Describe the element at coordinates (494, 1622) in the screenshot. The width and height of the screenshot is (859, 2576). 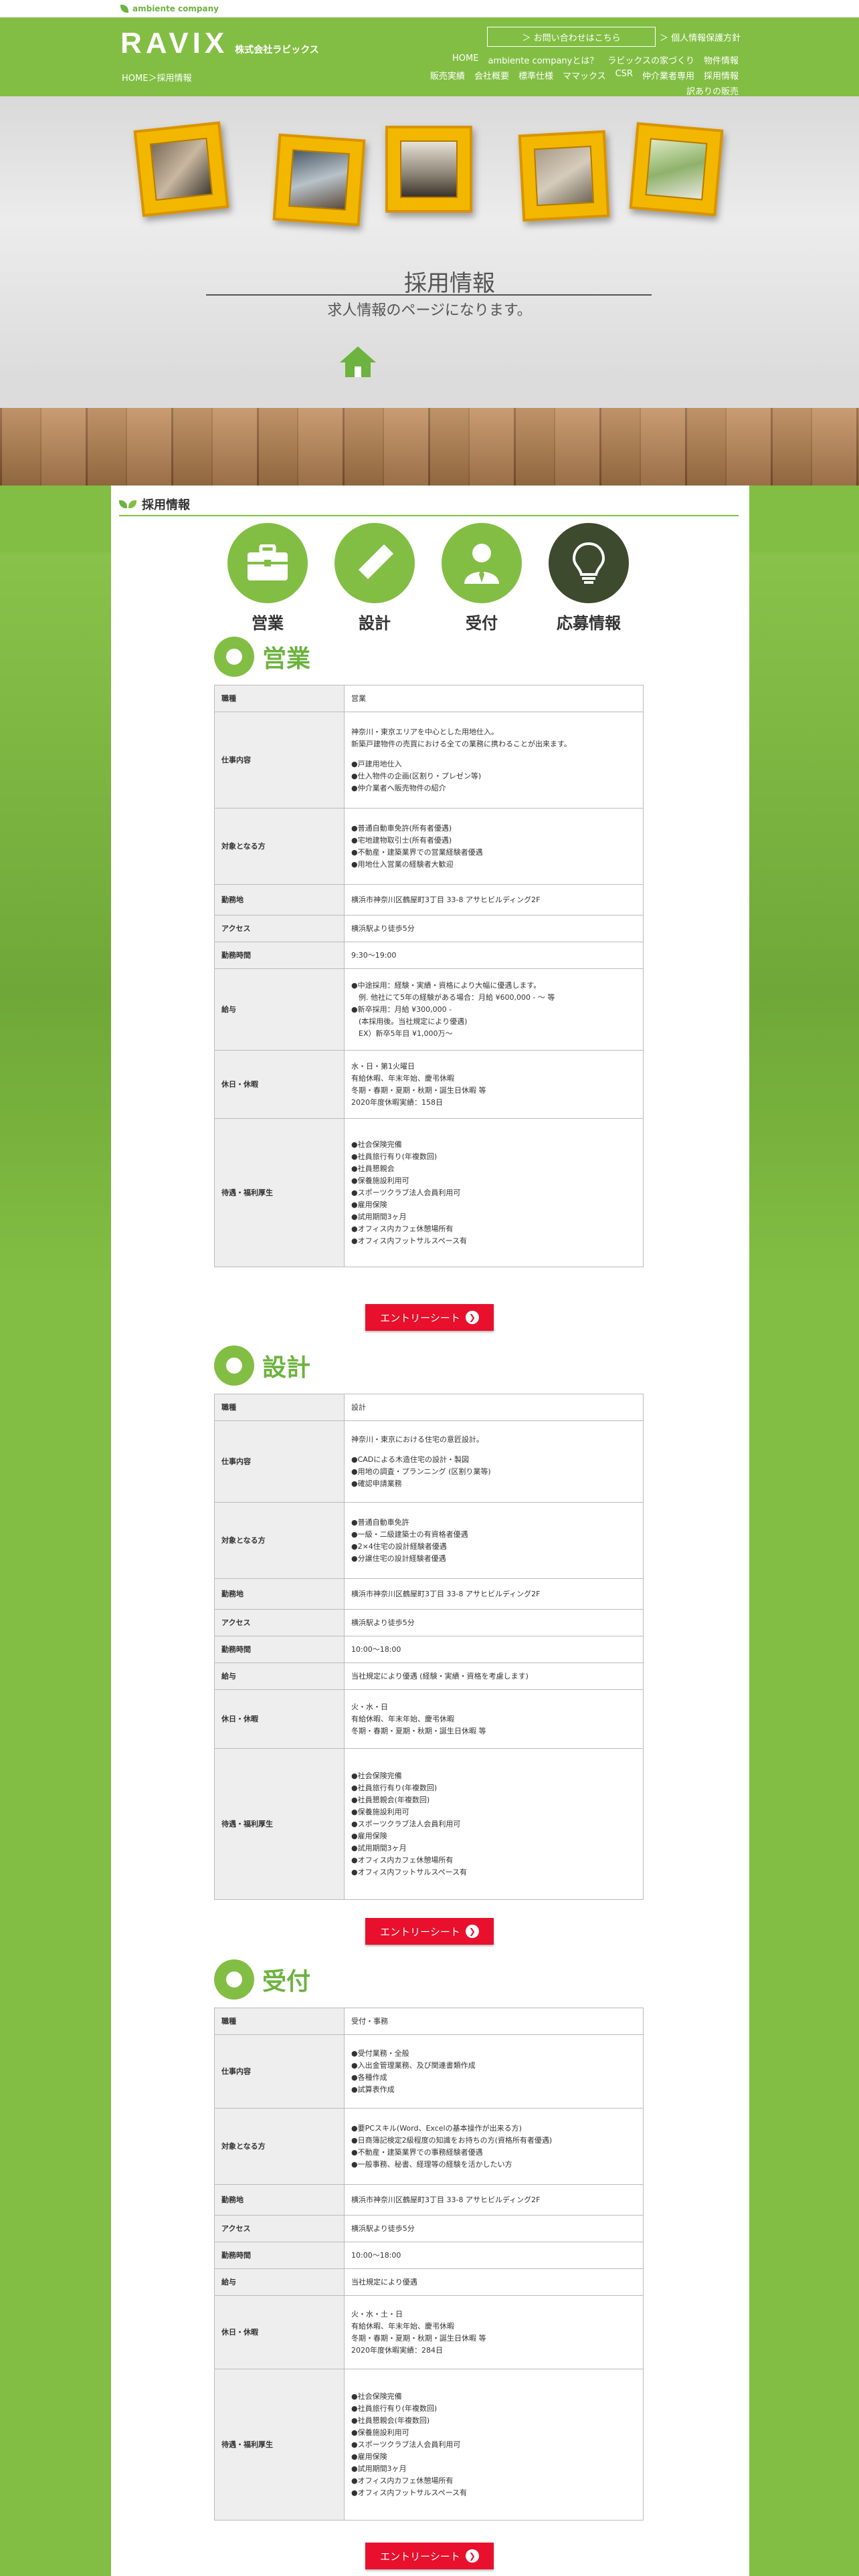
I see `row-value: 横浜駅より徒歩5分` at that location.